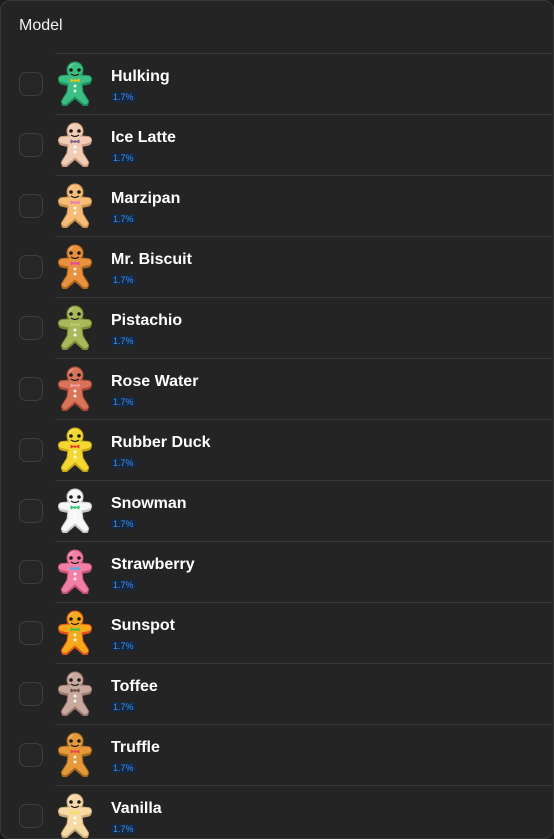 The height and width of the screenshot is (839, 554). Describe the element at coordinates (277, 754) in the screenshot. I see `list-item-truffle: Truffle 1.7%` at that location.